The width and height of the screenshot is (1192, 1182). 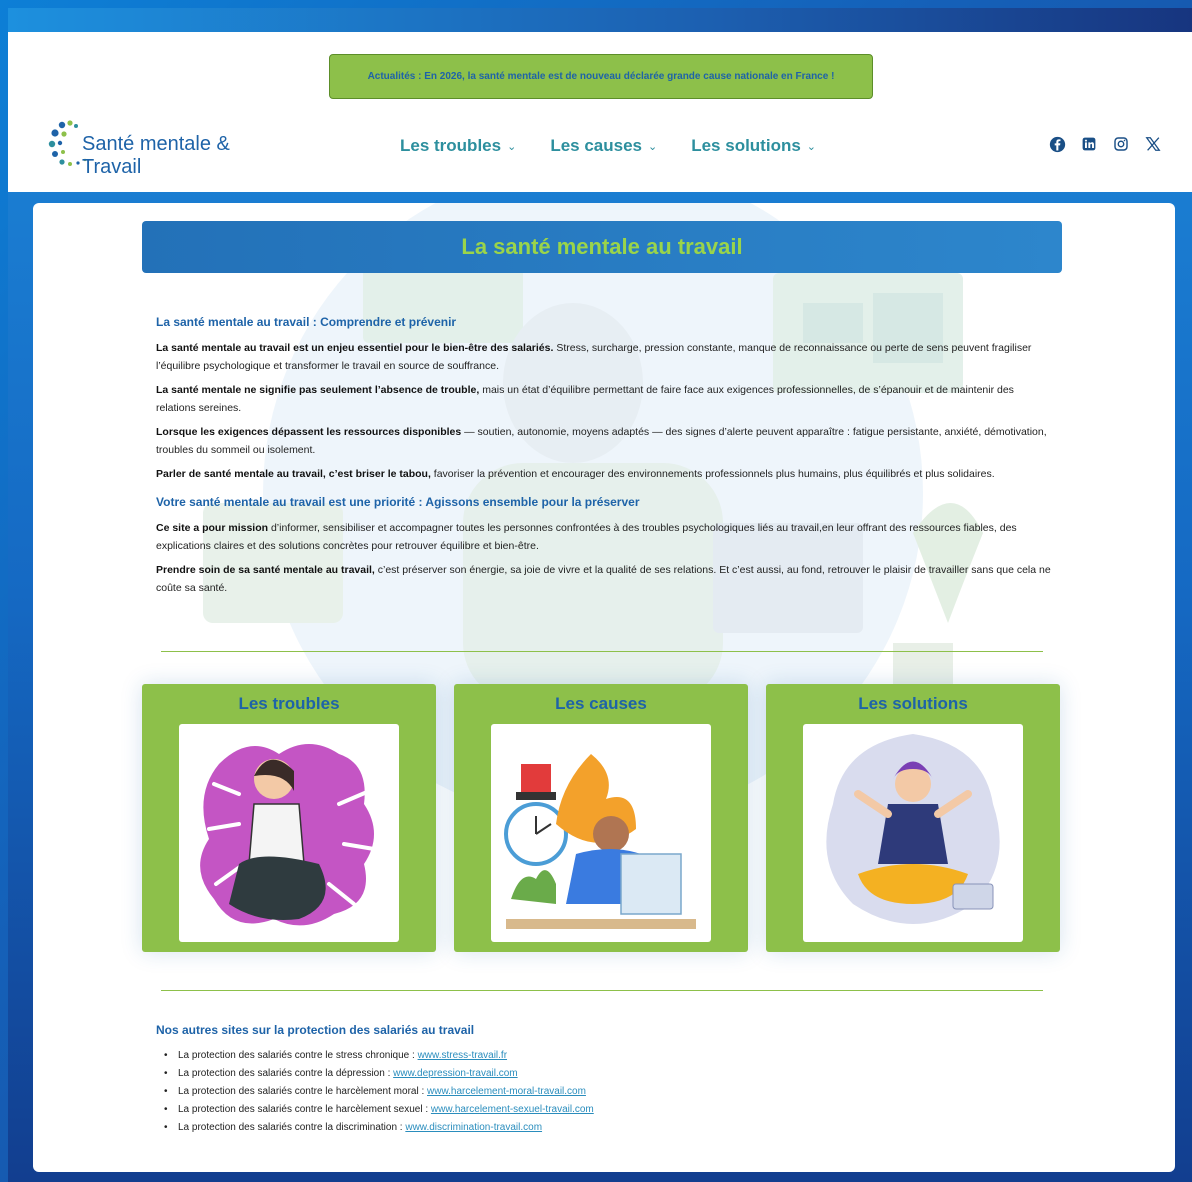 What do you see at coordinates (1105, 144) in the screenshot?
I see `social-links` at bounding box center [1105, 144].